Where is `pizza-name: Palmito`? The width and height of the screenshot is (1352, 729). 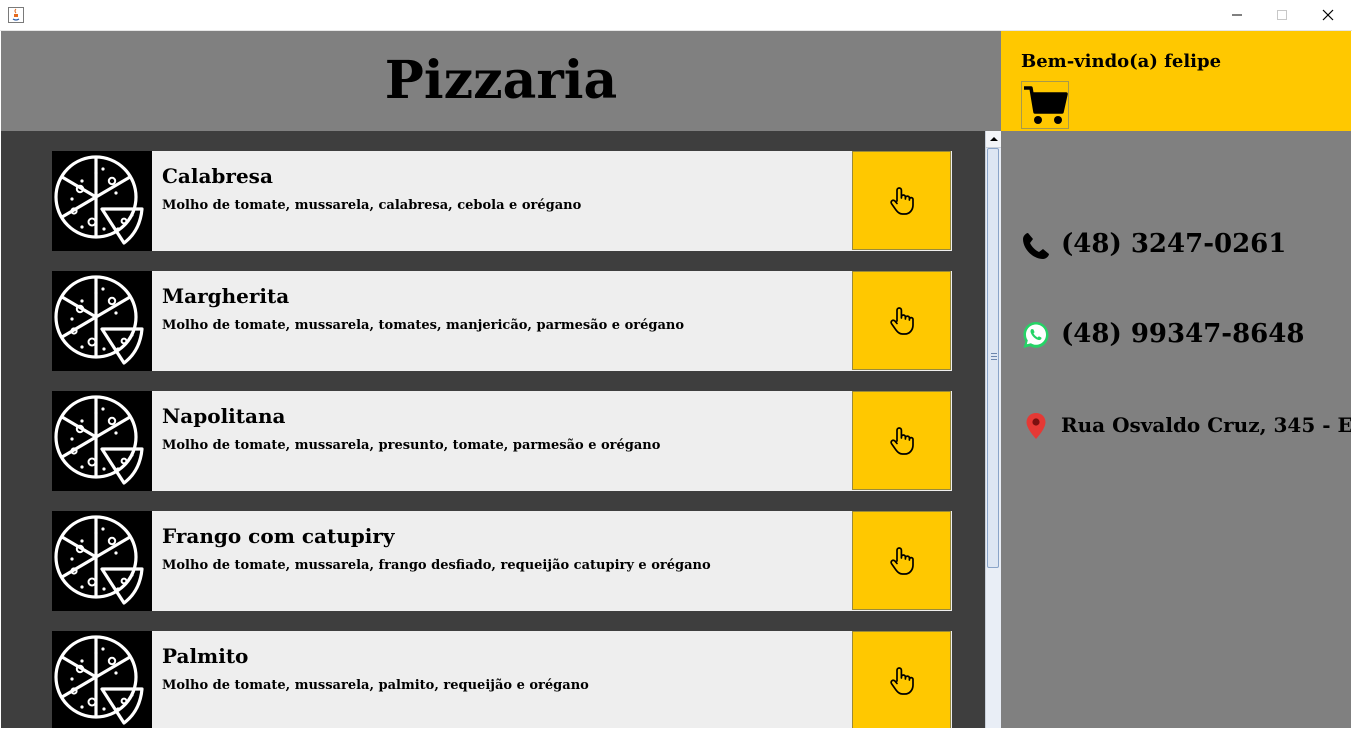
pizza-name: Palmito is located at coordinates (205, 656).